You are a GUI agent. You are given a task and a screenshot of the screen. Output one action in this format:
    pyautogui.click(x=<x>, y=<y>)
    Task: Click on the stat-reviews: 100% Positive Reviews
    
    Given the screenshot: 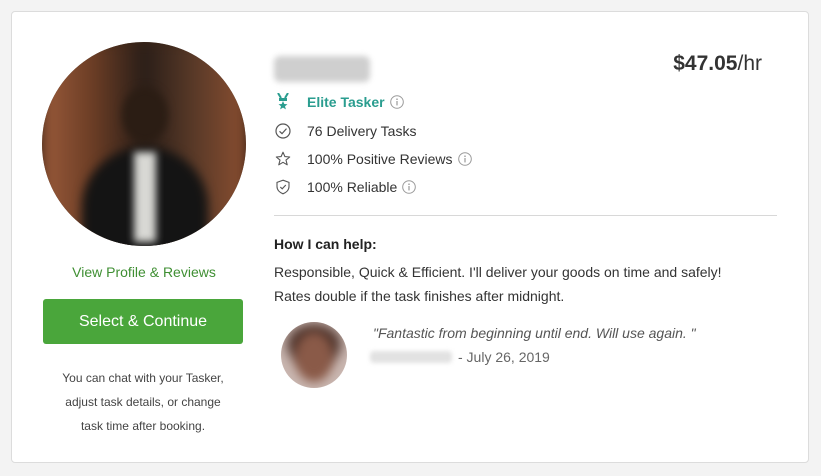 What is the action you would take?
    pyautogui.click(x=373, y=159)
    